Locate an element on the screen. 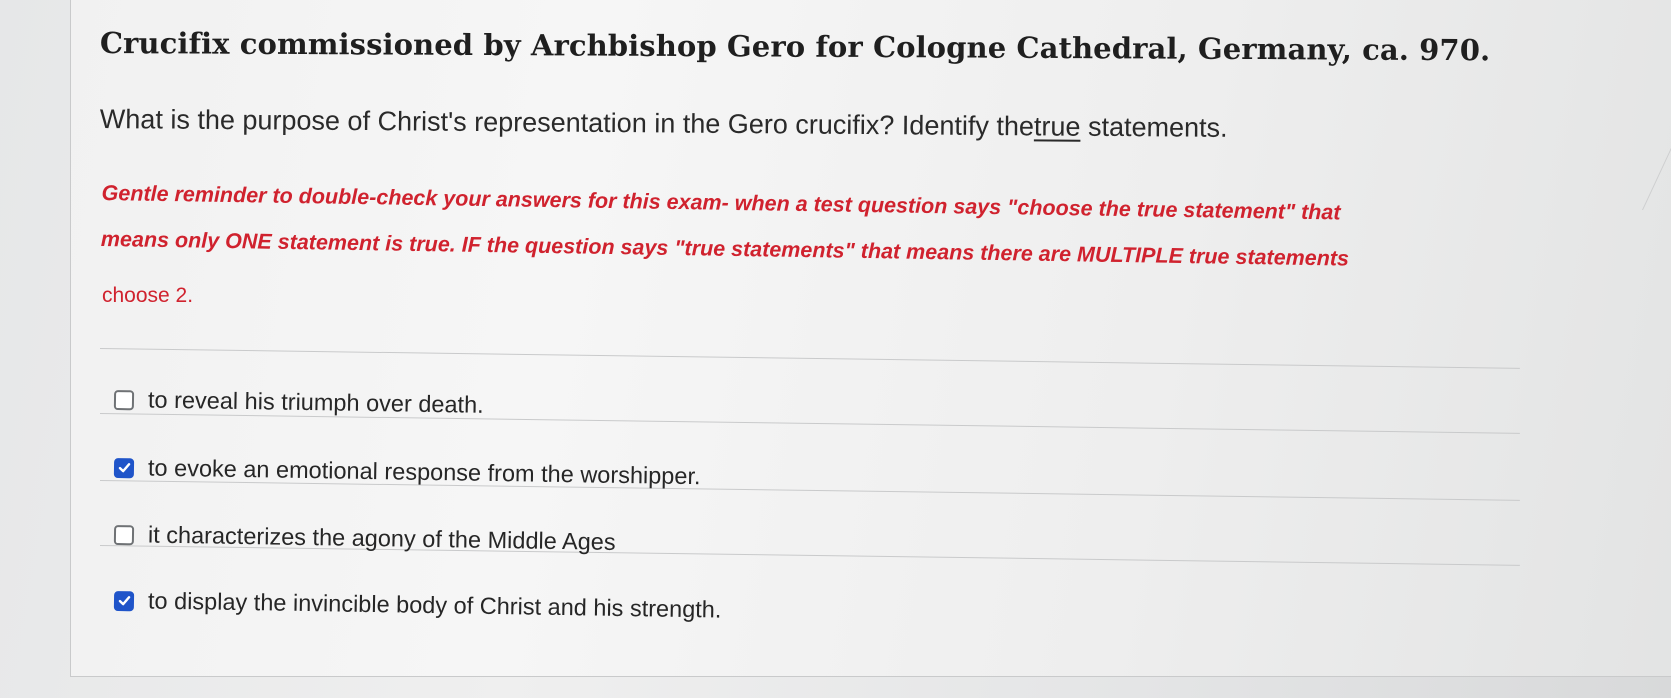 The height and width of the screenshot is (698, 1671). answer-option: to reveal his triumph over death. is located at coordinates (298, 402).